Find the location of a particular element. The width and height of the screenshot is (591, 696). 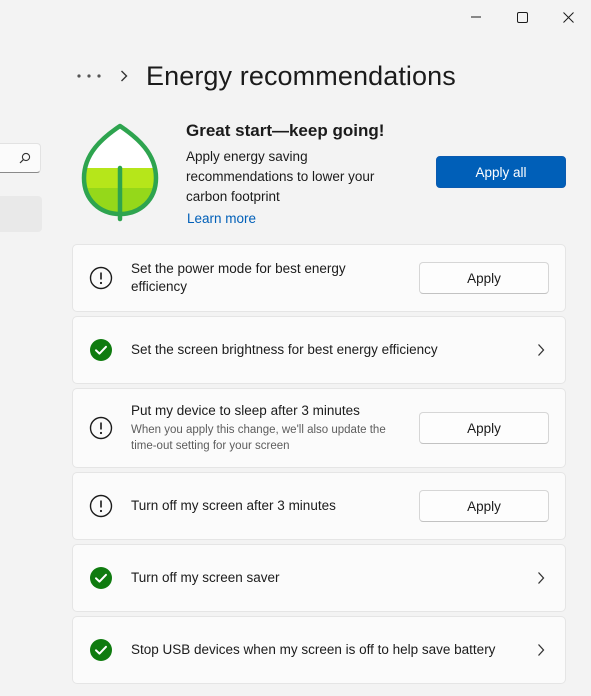

breadcrumb-more-button is located at coordinates (89, 76).